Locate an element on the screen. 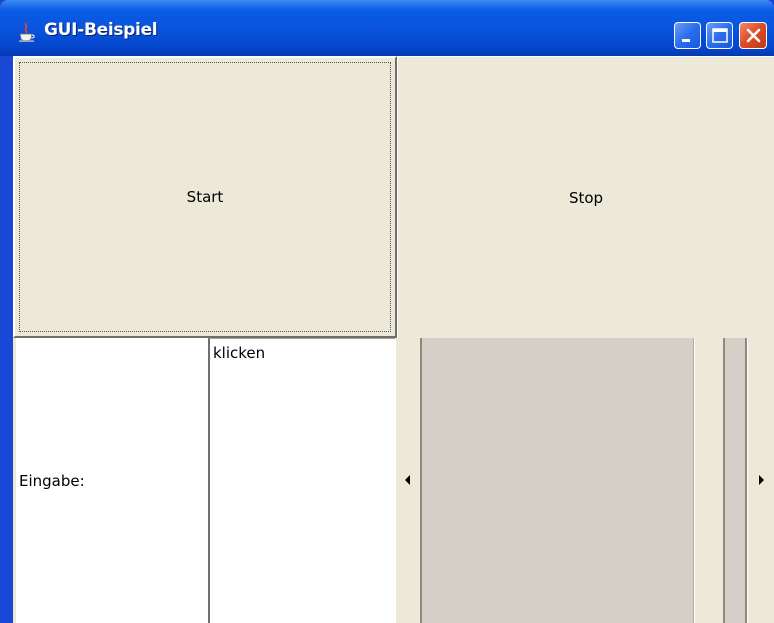 Image resolution: width=774 pixels, height=623 pixels. input-label: Eingabe: is located at coordinates (110, 480).